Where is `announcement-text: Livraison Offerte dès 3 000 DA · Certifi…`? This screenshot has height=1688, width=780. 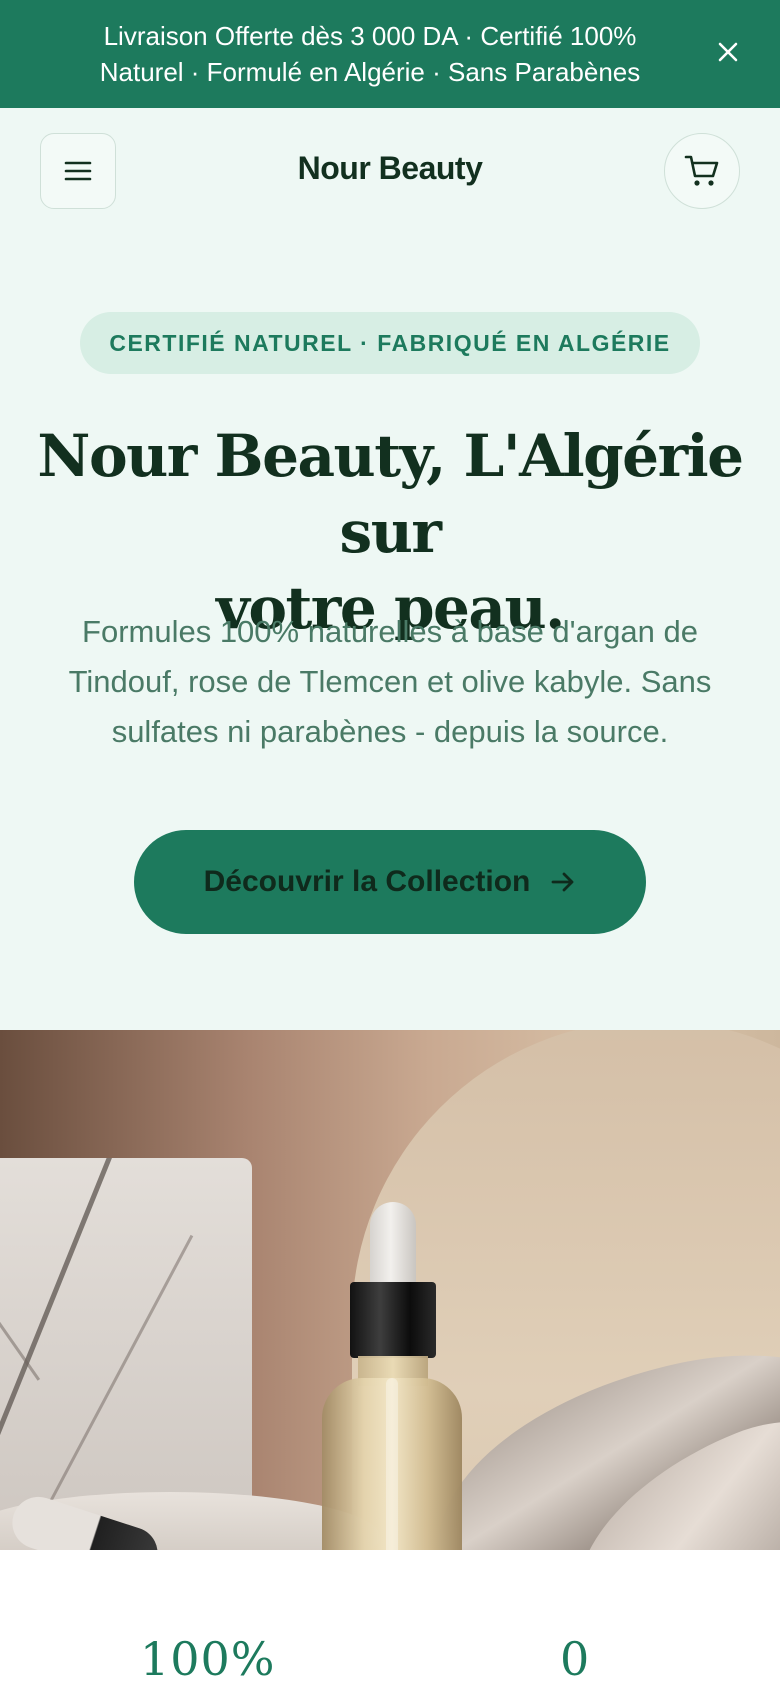
announcement-text: Livraison Offerte dès 3 000 DA · Certifi… is located at coordinates (370, 54).